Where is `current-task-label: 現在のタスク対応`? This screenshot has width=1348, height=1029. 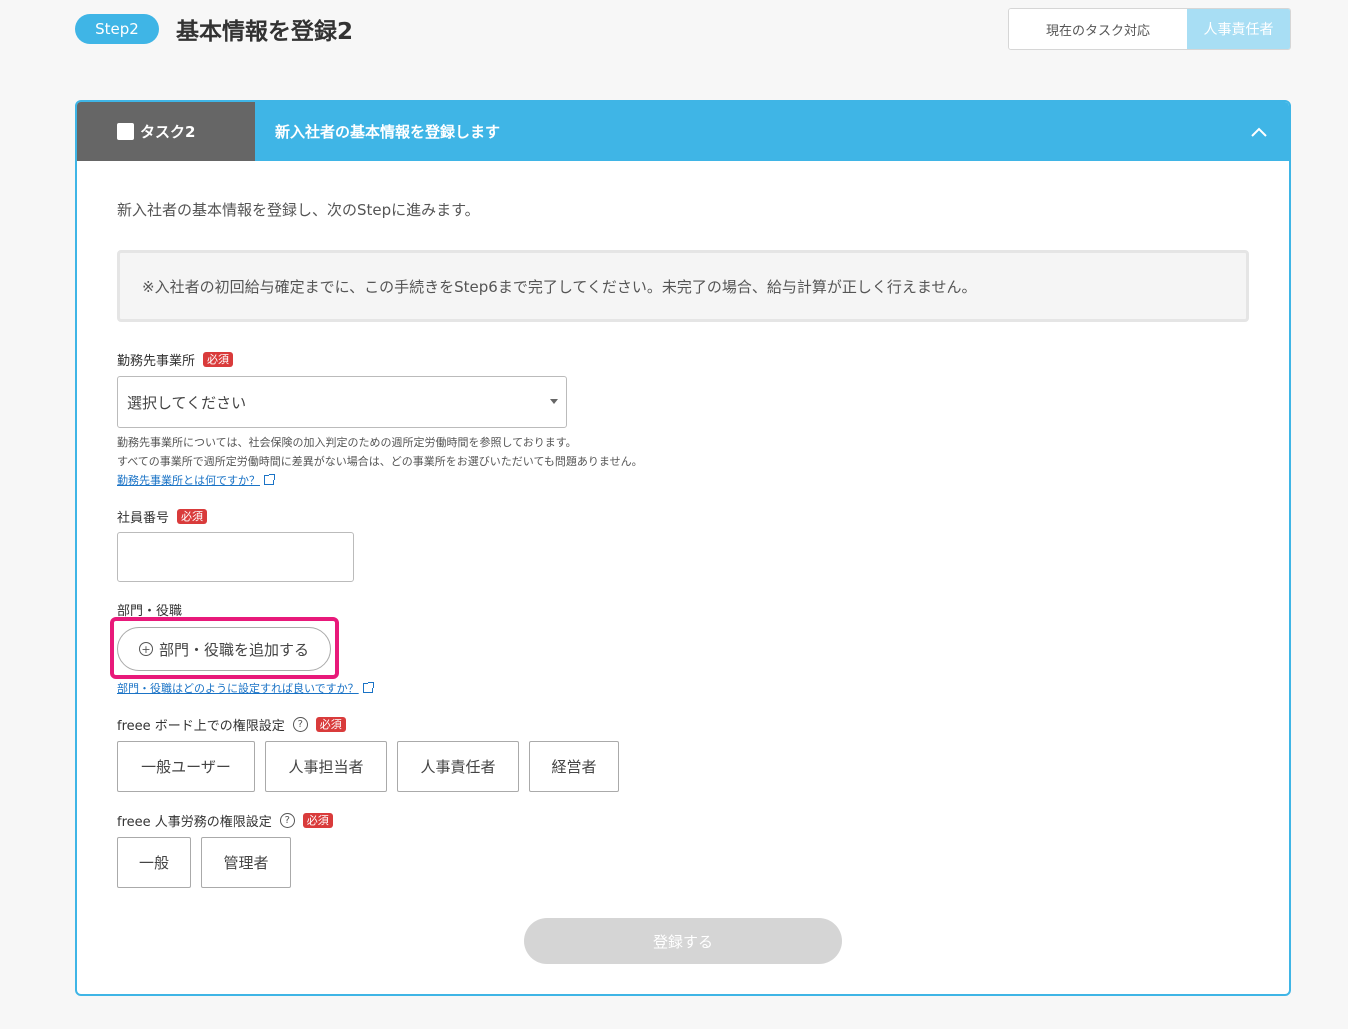 current-task-label: 現在のタスク対応 is located at coordinates (1098, 29).